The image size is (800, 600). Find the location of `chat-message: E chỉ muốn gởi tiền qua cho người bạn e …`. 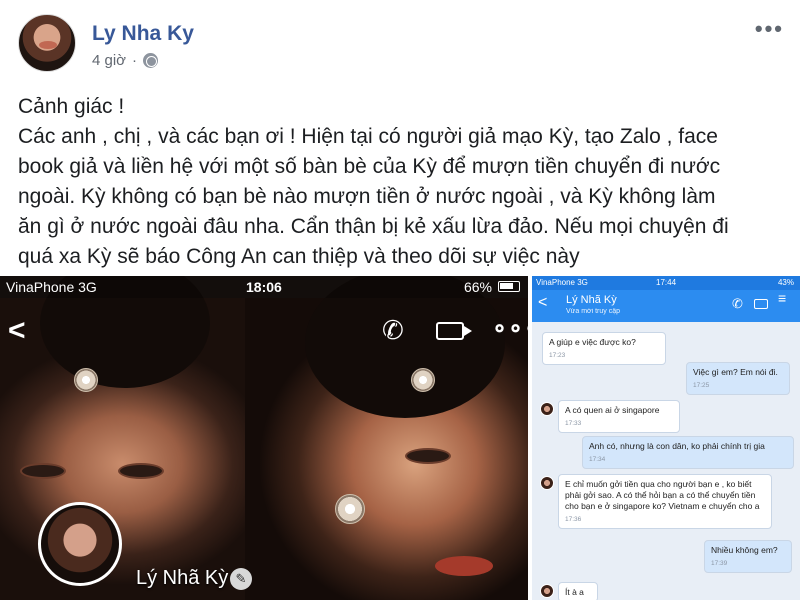

chat-message: E chỉ muốn gởi tiền qua cho người bạn e … is located at coordinates (665, 501).